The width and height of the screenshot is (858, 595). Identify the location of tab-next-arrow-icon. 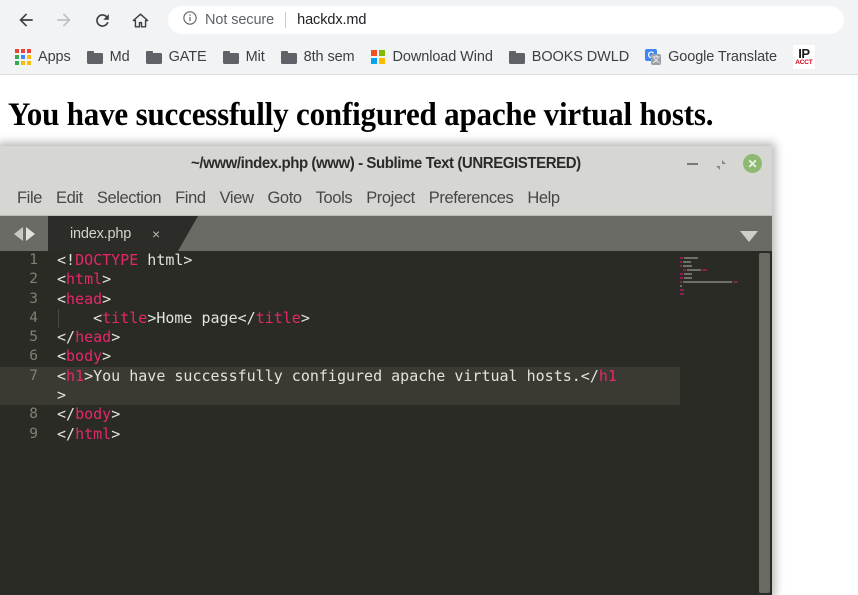
(30, 233).